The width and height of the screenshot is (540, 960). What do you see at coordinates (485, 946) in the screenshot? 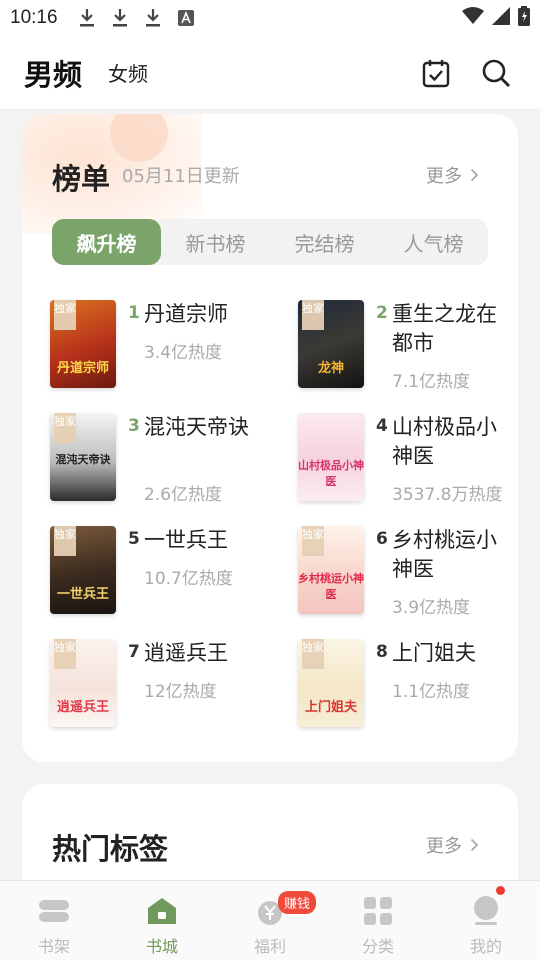
I see `nav-label: 我的` at bounding box center [485, 946].